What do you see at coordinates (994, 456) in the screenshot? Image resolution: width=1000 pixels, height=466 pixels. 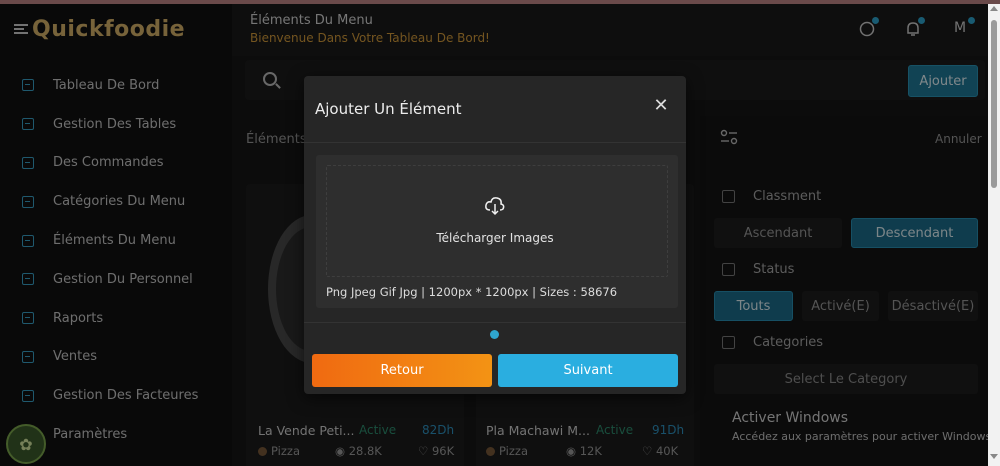 I see `scroll-down-arrow-icon` at bounding box center [994, 456].